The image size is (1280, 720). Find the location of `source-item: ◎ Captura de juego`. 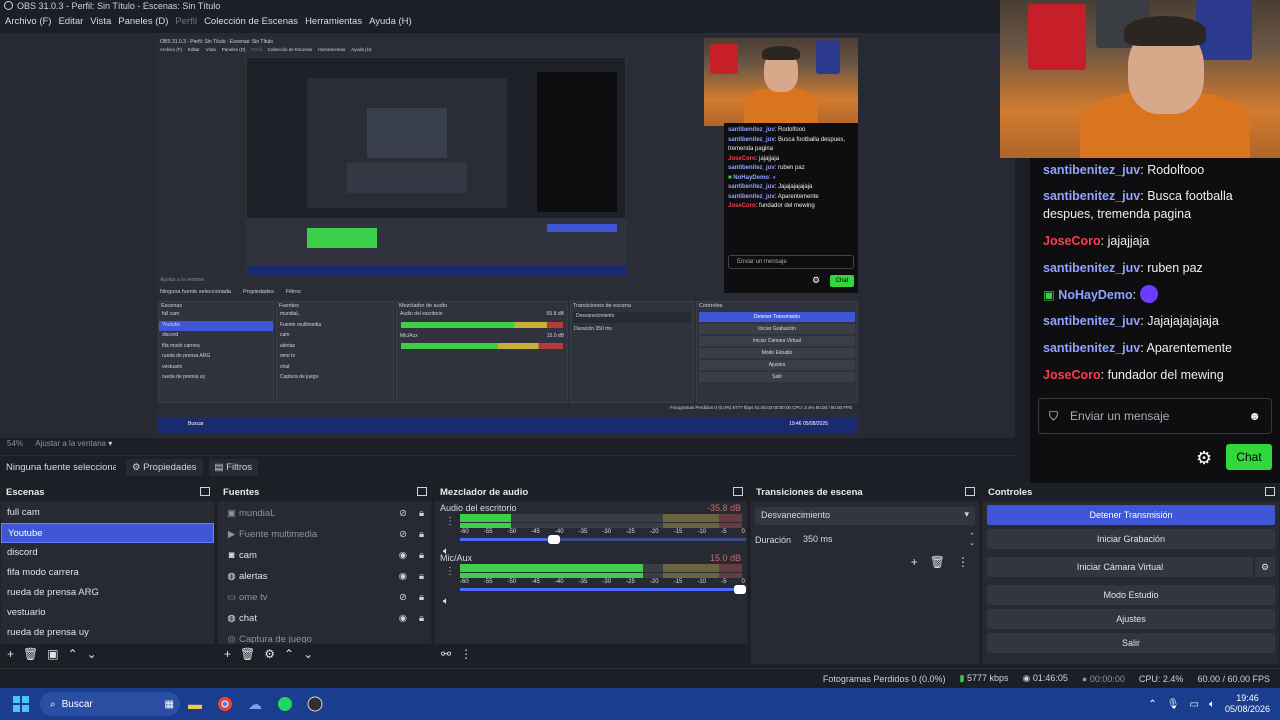

source-item: ◎ Captura de juego is located at coordinates (324, 636).